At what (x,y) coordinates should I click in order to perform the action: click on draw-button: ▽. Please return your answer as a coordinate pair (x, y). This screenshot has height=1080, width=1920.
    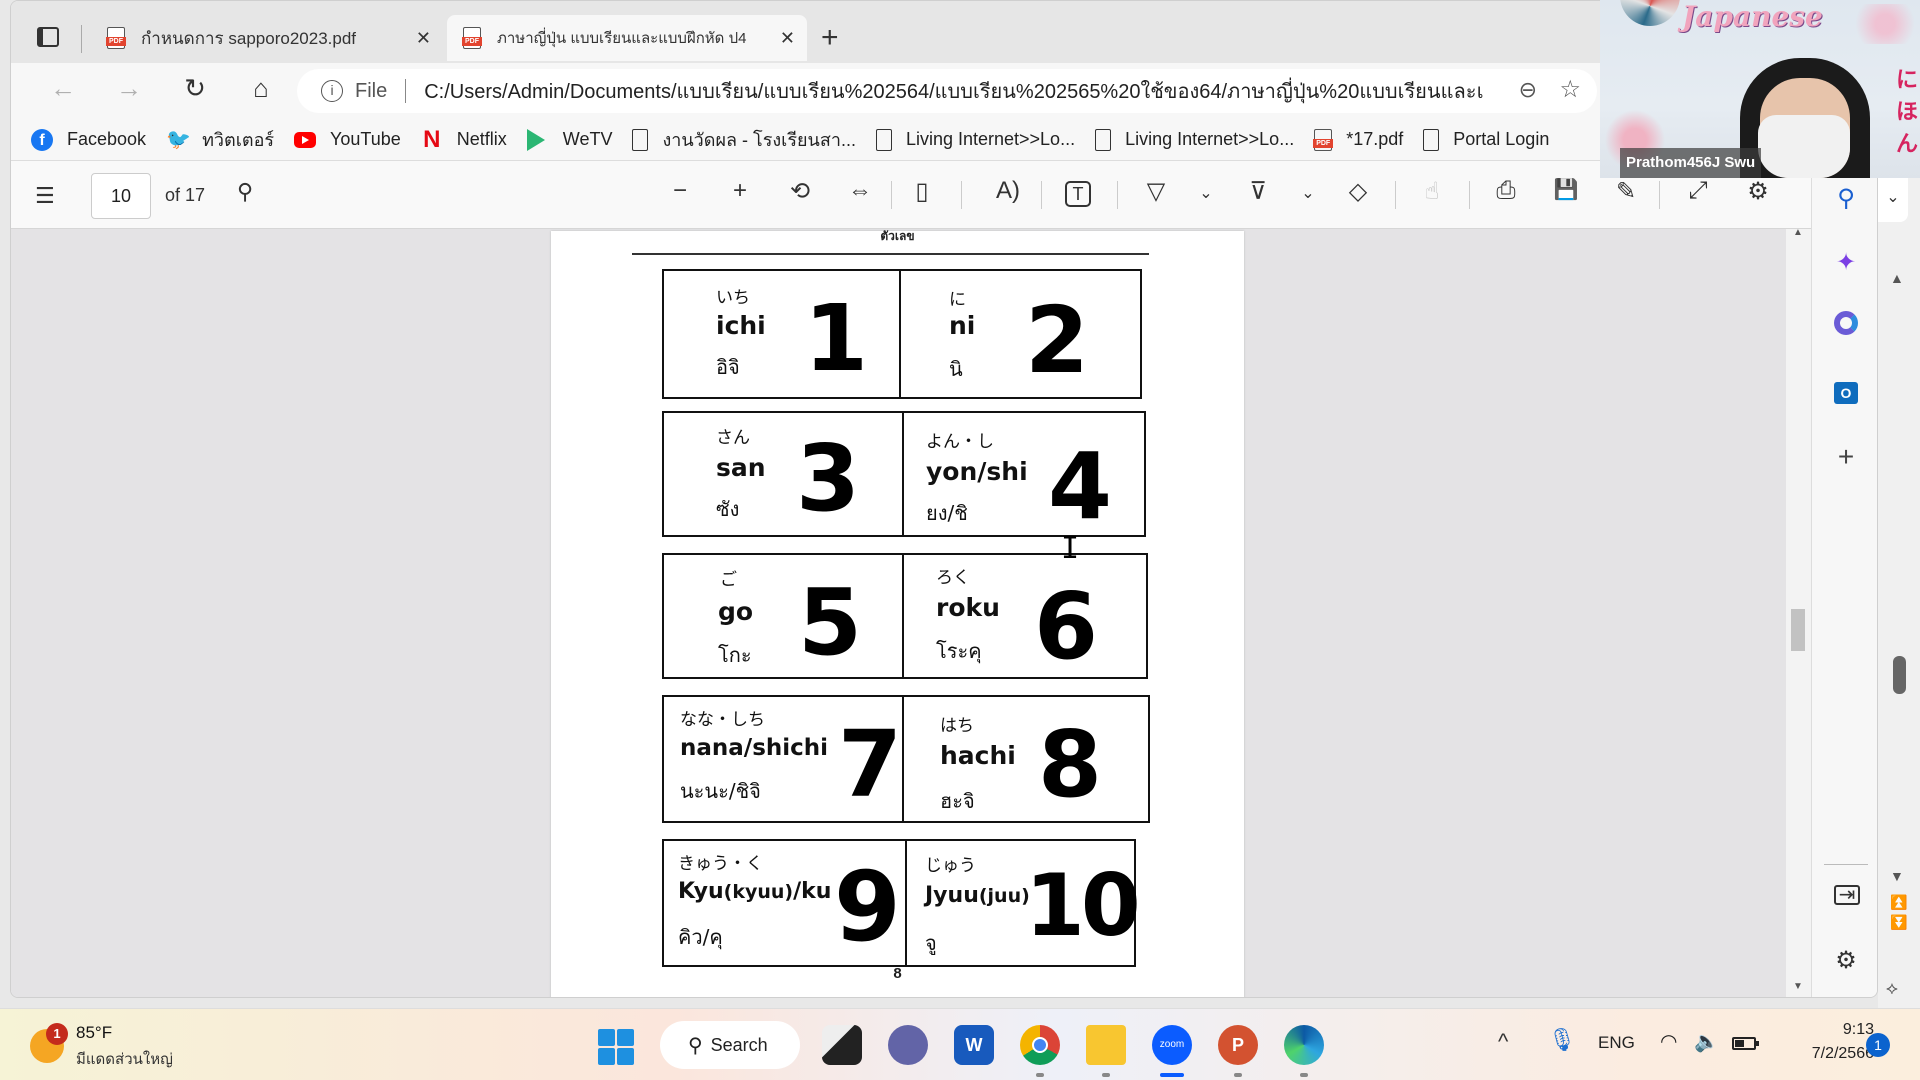
    Looking at the image, I should click on (1156, 191).